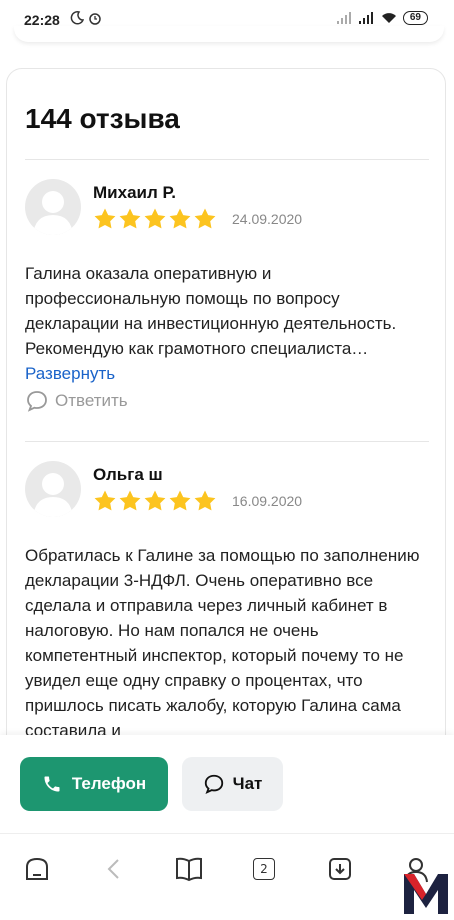 Image resolution: width=454 pixels, height=920 pixels. I want to click on chat-button-label: Чат, so click(247, 783).